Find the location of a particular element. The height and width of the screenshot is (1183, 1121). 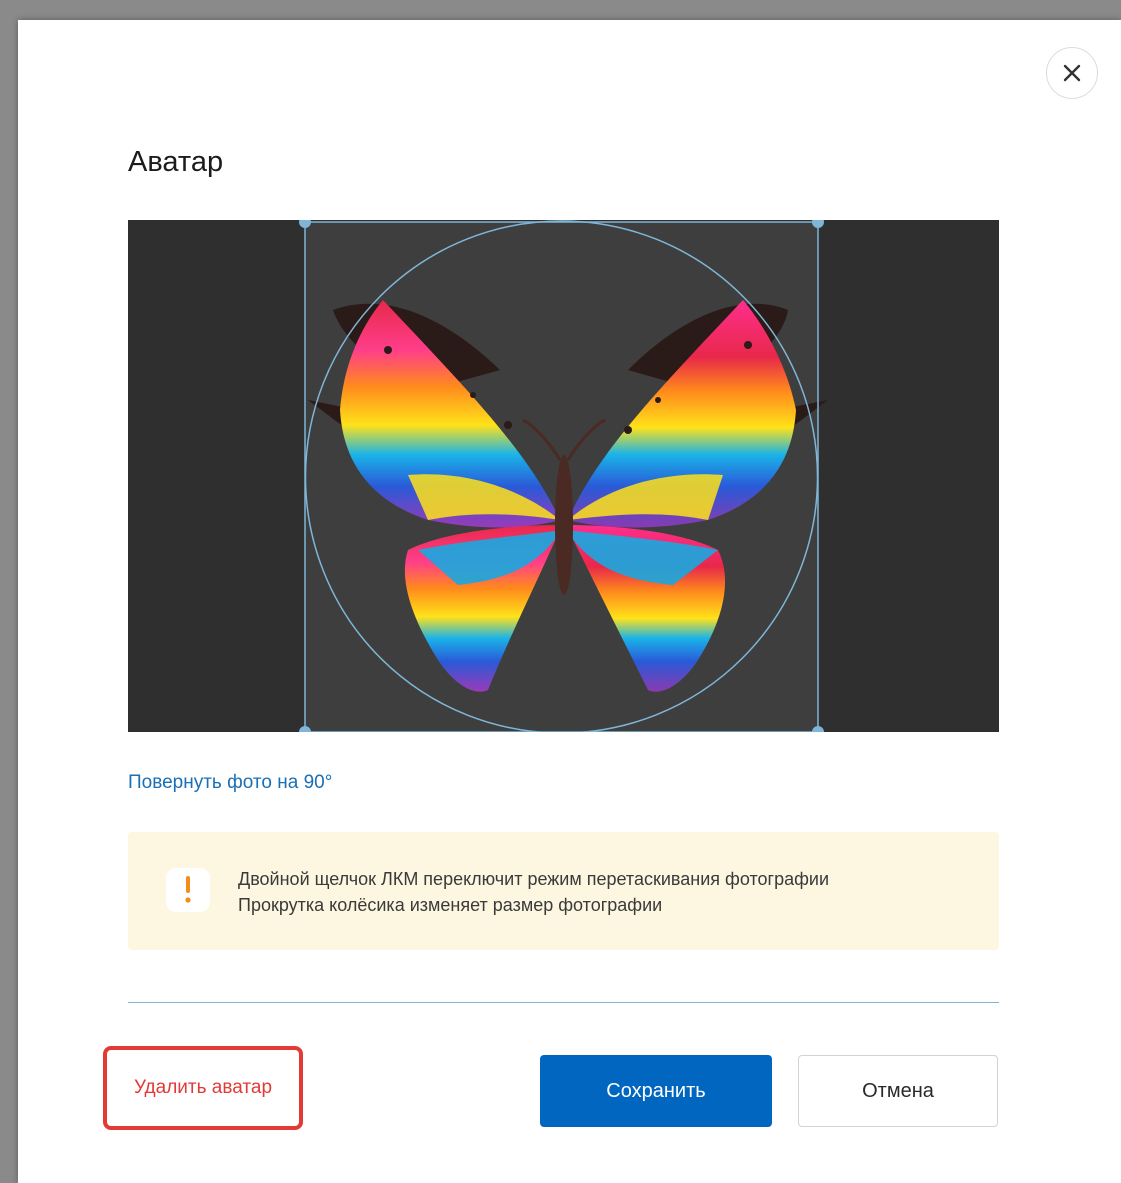

close-button is located at coordinates (1072, 73).